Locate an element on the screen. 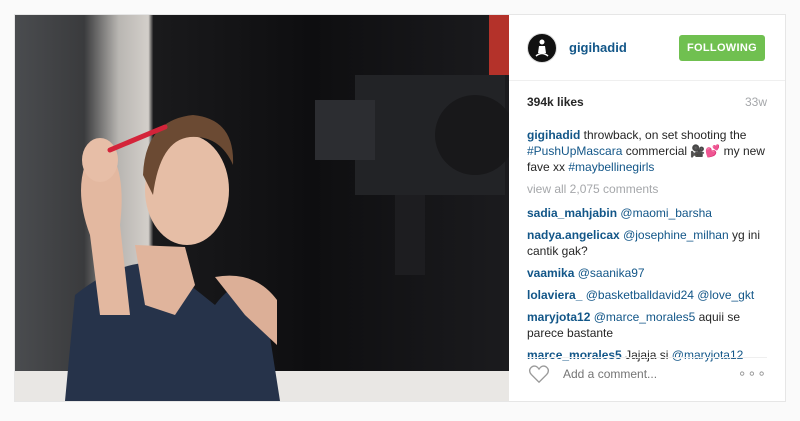  header-username: gigihadid is located at coordinates (598, 47).